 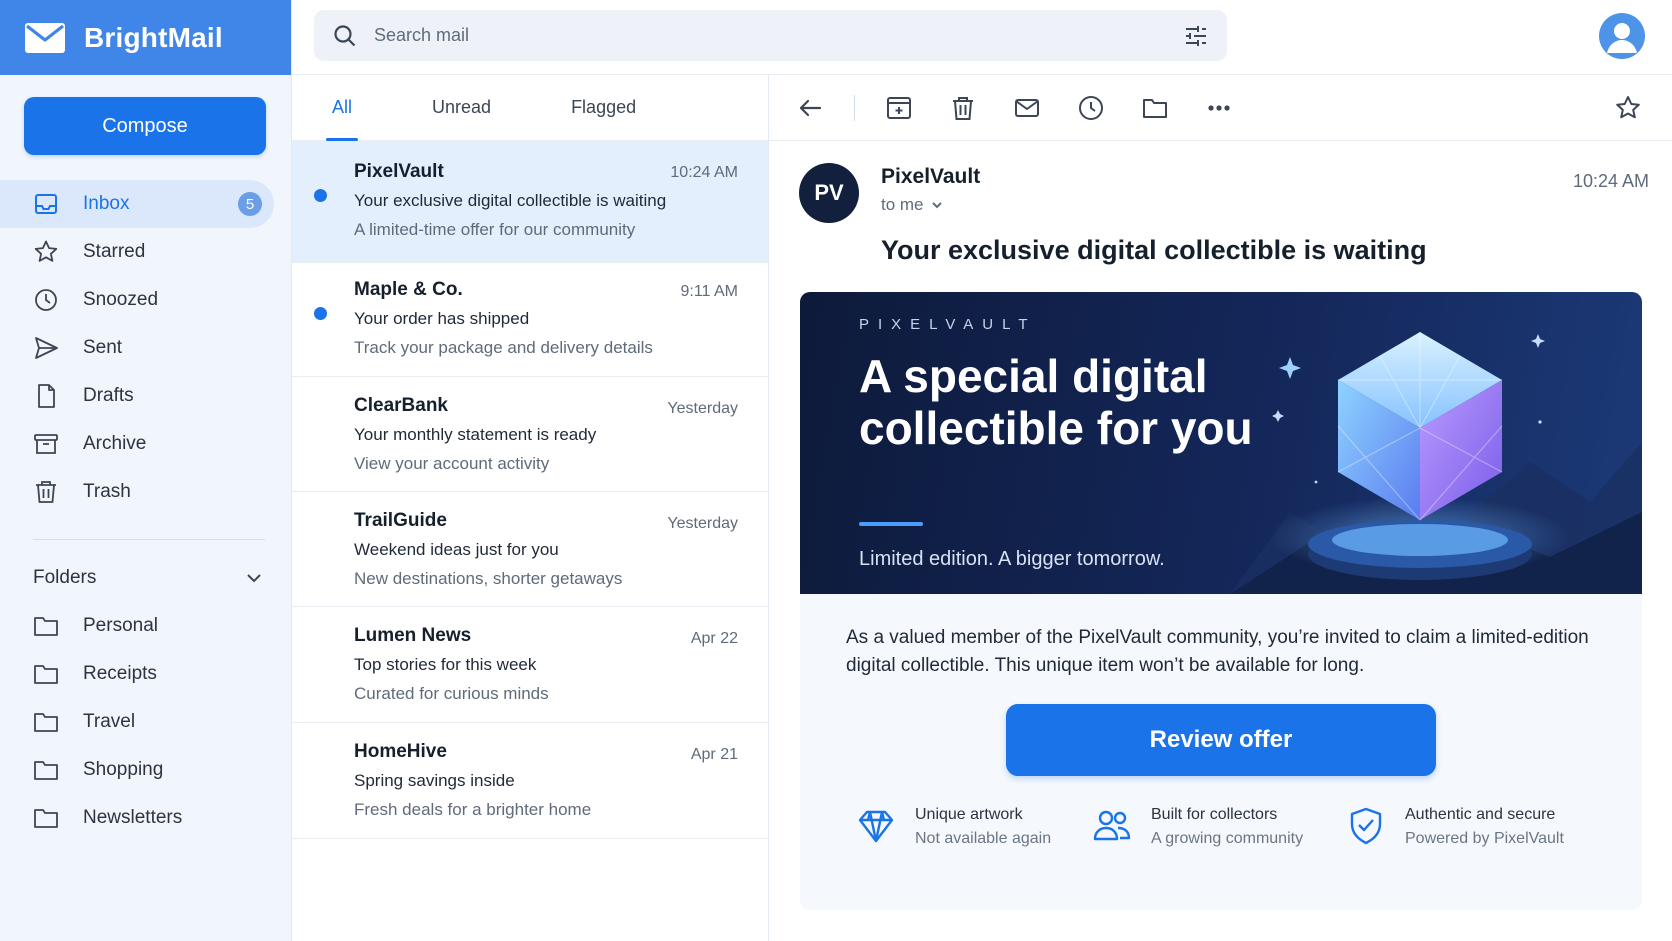 What do you see at coordinates (146, 300) in the screenshot?
I see `sidebar-item-snoozed: Snoozed` at bounding box center [146, 300].